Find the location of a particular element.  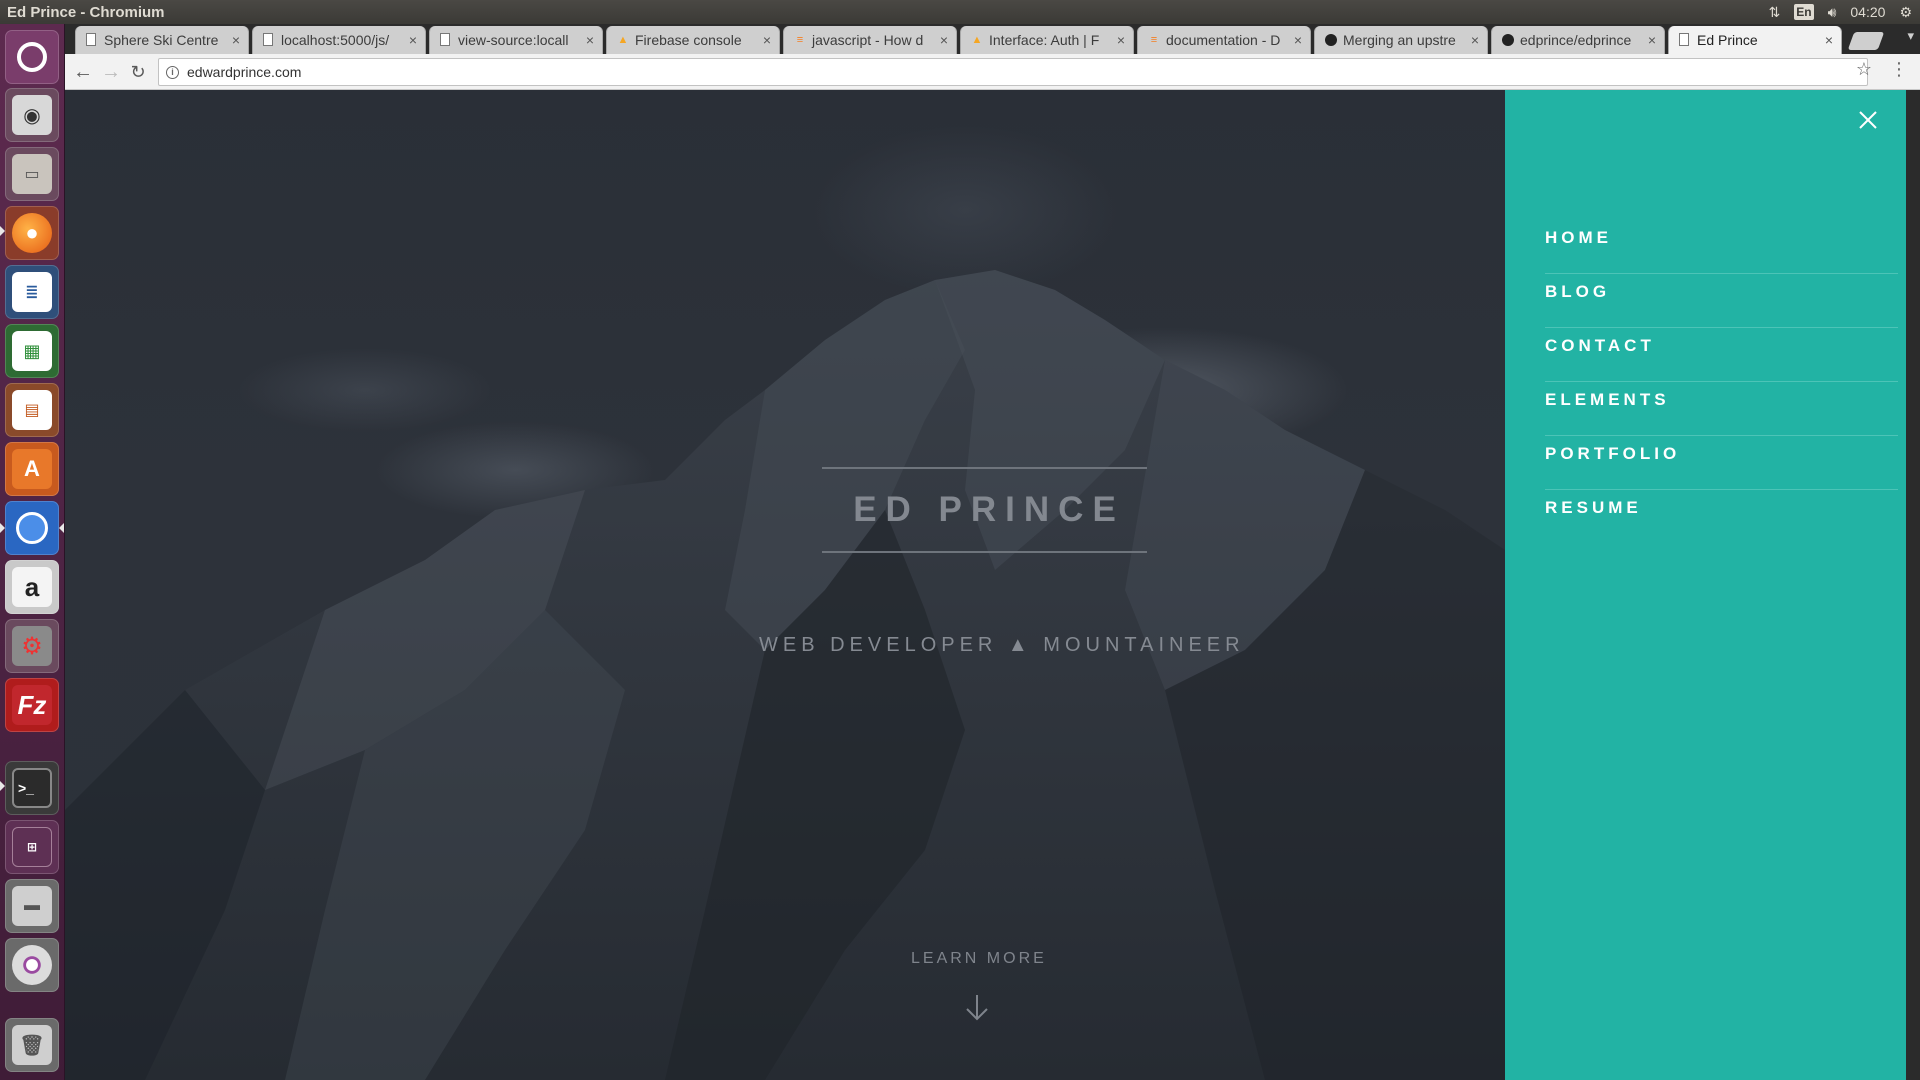

filezilla-icon: Fz is located at coordinates (32, 705).